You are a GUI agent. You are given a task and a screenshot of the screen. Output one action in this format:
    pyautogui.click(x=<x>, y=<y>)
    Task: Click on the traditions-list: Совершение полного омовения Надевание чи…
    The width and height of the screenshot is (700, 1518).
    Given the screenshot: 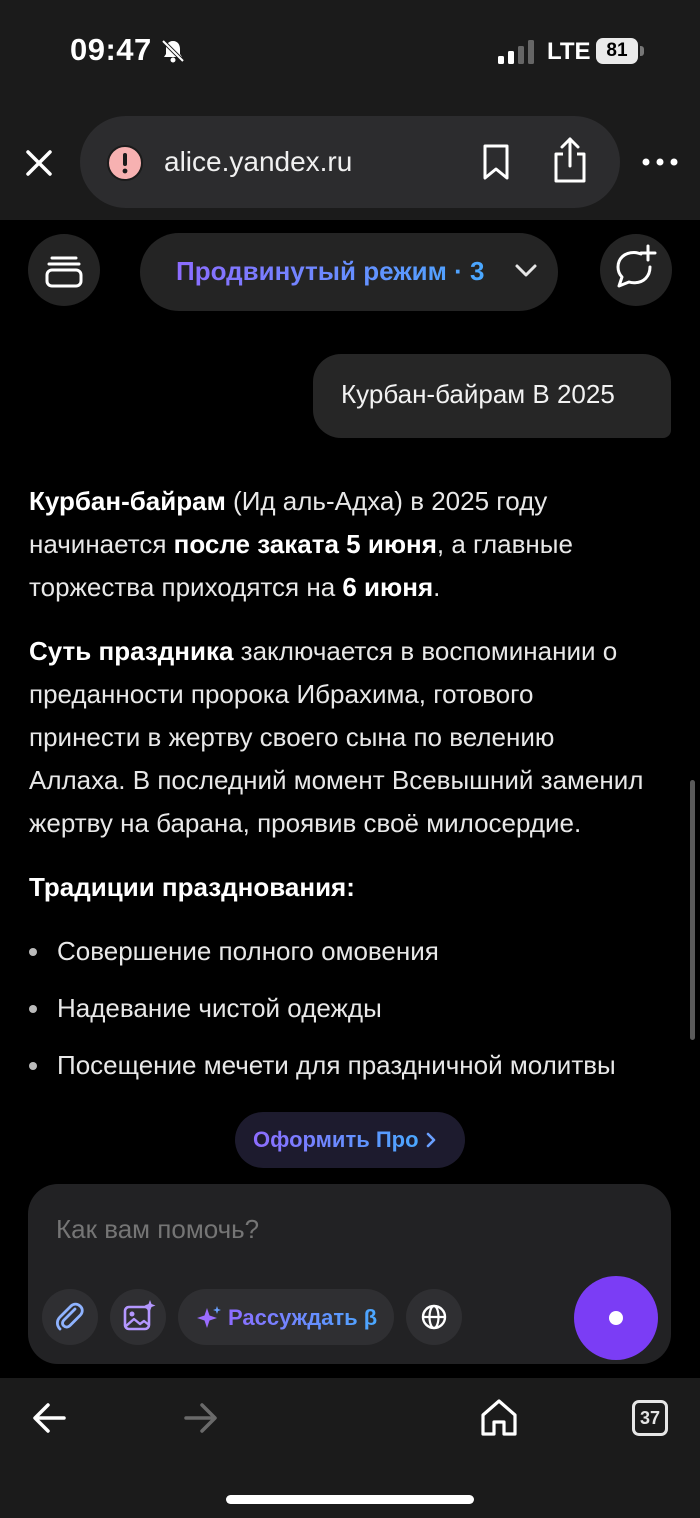 What is the action you would take?
    pyautogui.click(x=339, y=1008)
    